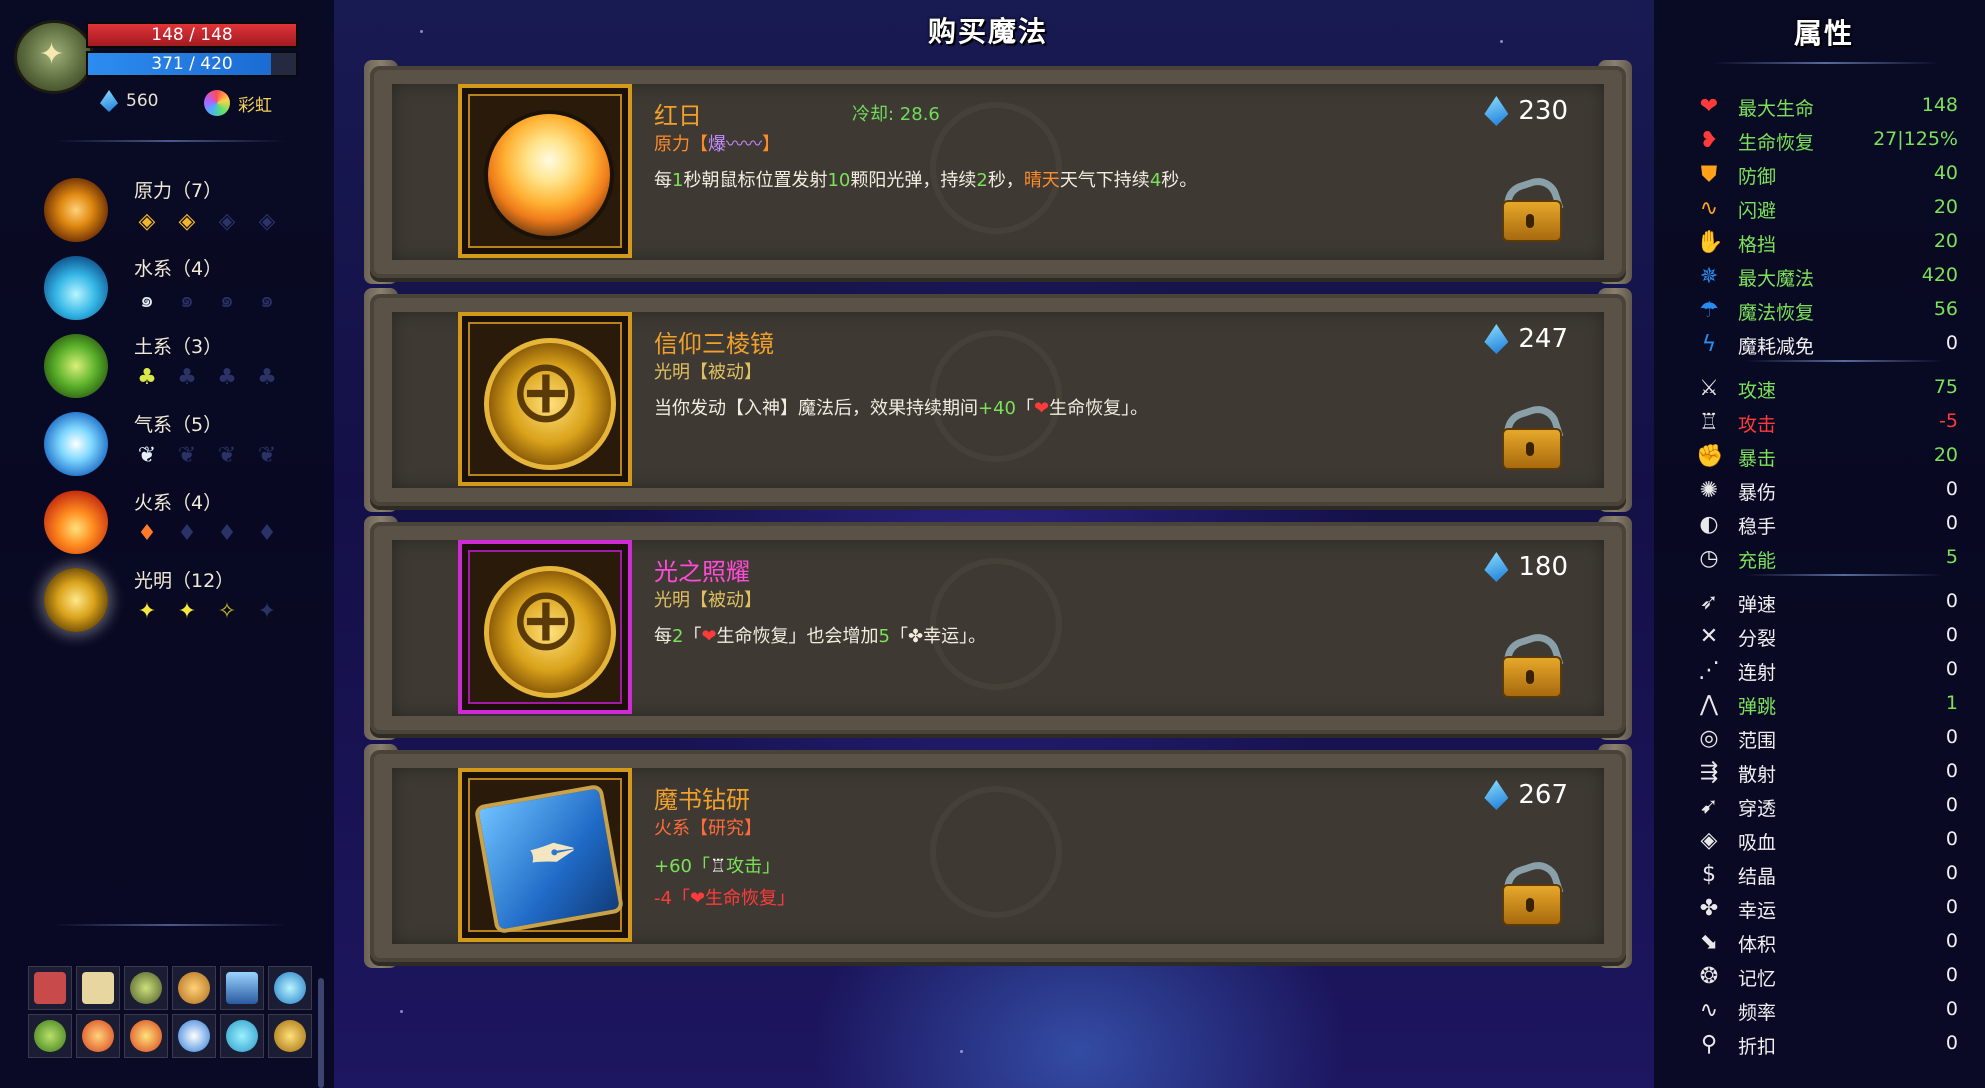  What do you see at coordinates (1709, 388) in the screenshot?
I see `attack-speed-icon: ⚔` at bounding box center [1709, 388].